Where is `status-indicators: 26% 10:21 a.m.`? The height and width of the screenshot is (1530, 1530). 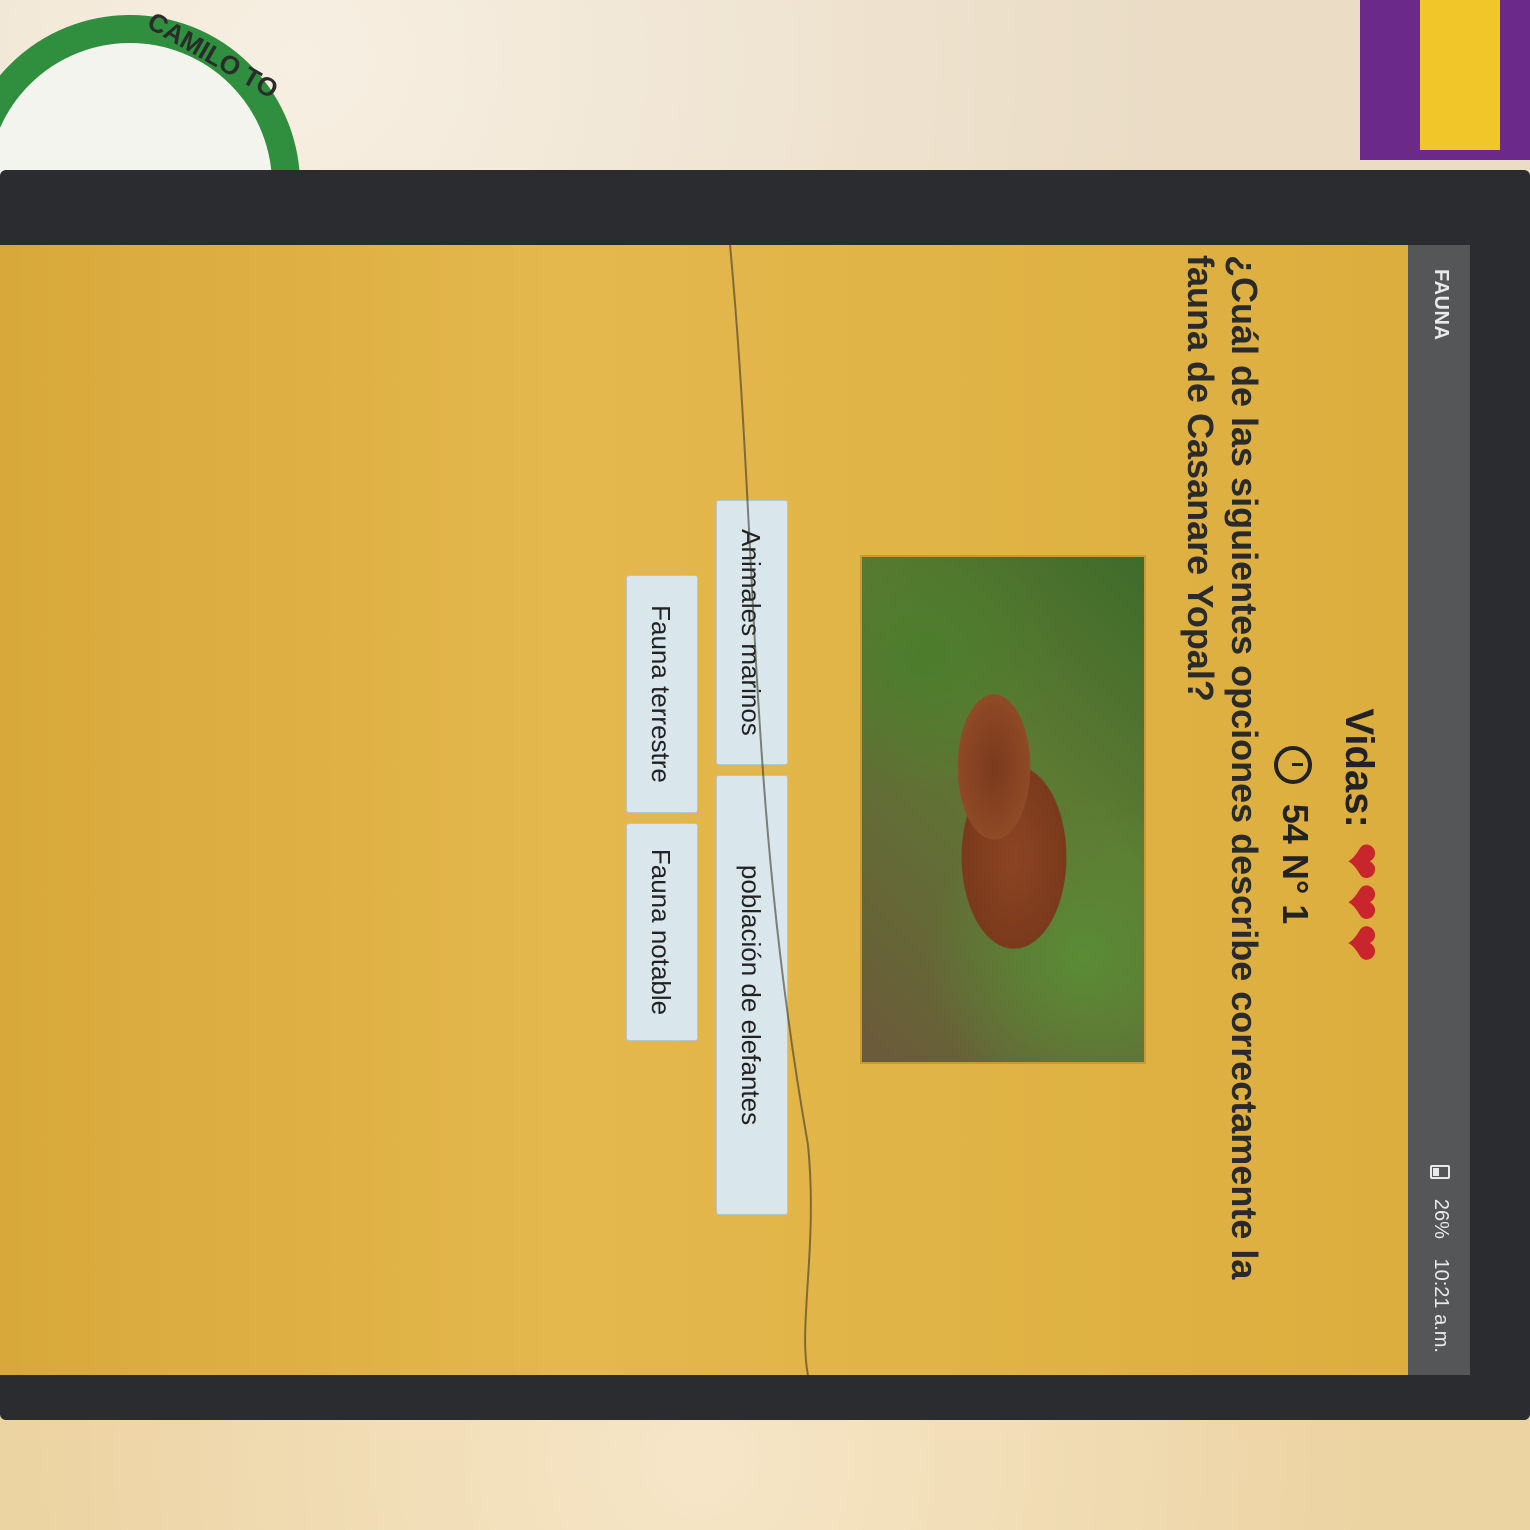
status-indicators: 26% 10:21 a.m. is located at coordinates (1440, 1252).